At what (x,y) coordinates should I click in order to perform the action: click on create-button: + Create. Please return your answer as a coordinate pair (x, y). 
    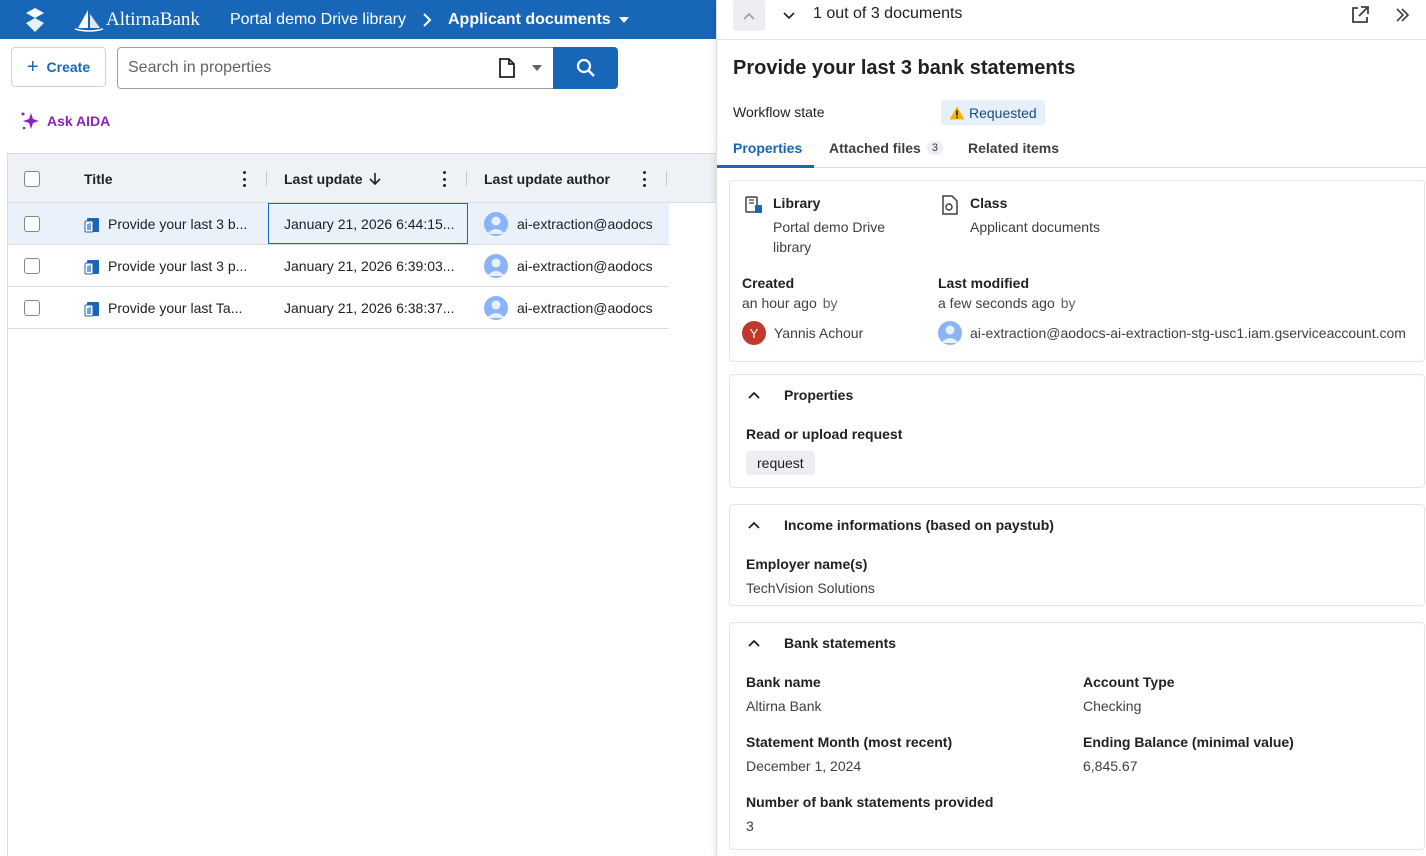
    Looking at the image, I should click on (58, 67).